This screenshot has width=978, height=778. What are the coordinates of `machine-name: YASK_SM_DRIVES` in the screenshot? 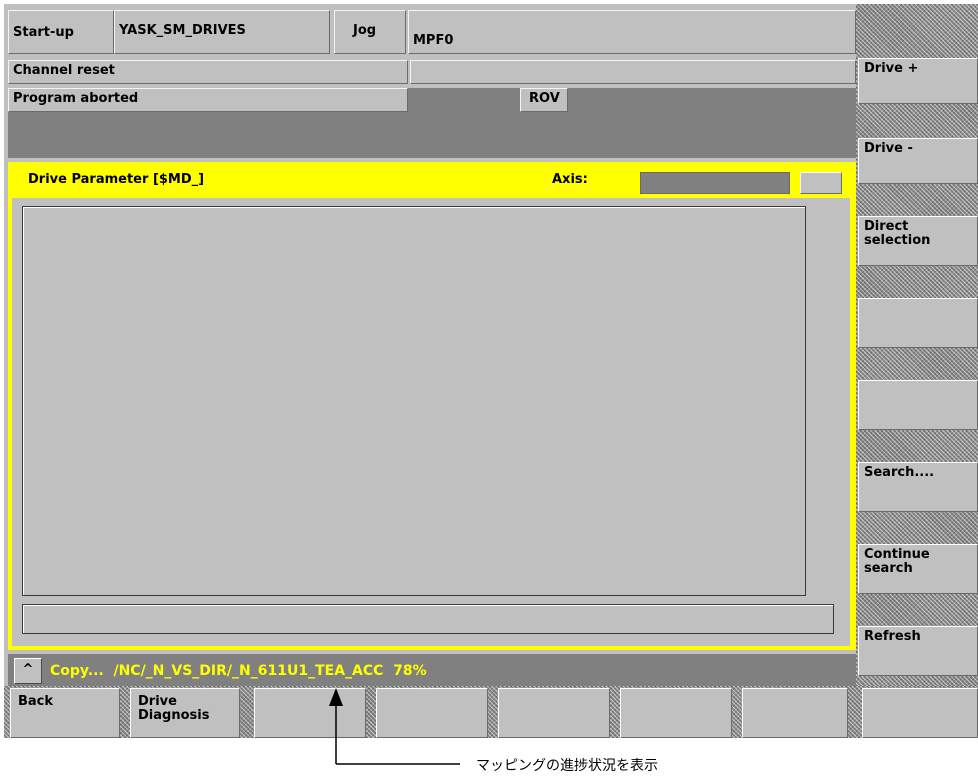 It's located at (222, 32).